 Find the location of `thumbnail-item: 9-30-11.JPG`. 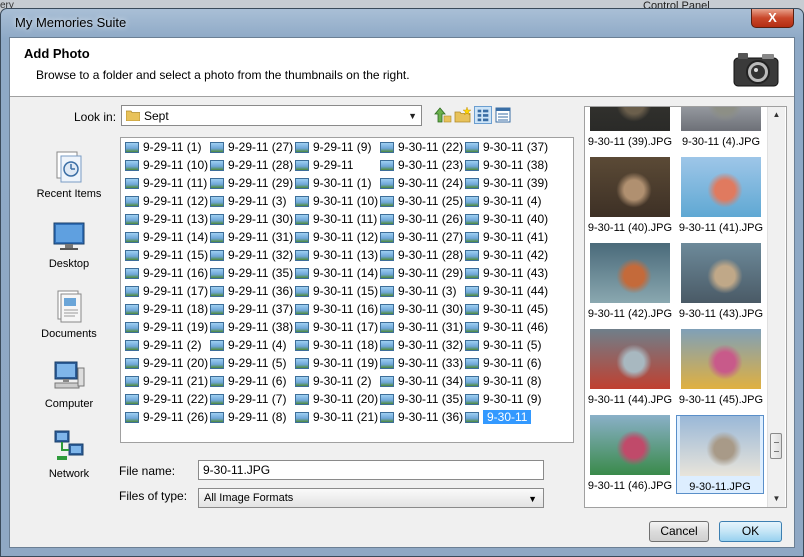

thumbnail-item: 9-30-11.JPG is located at coordinates (720, 454).